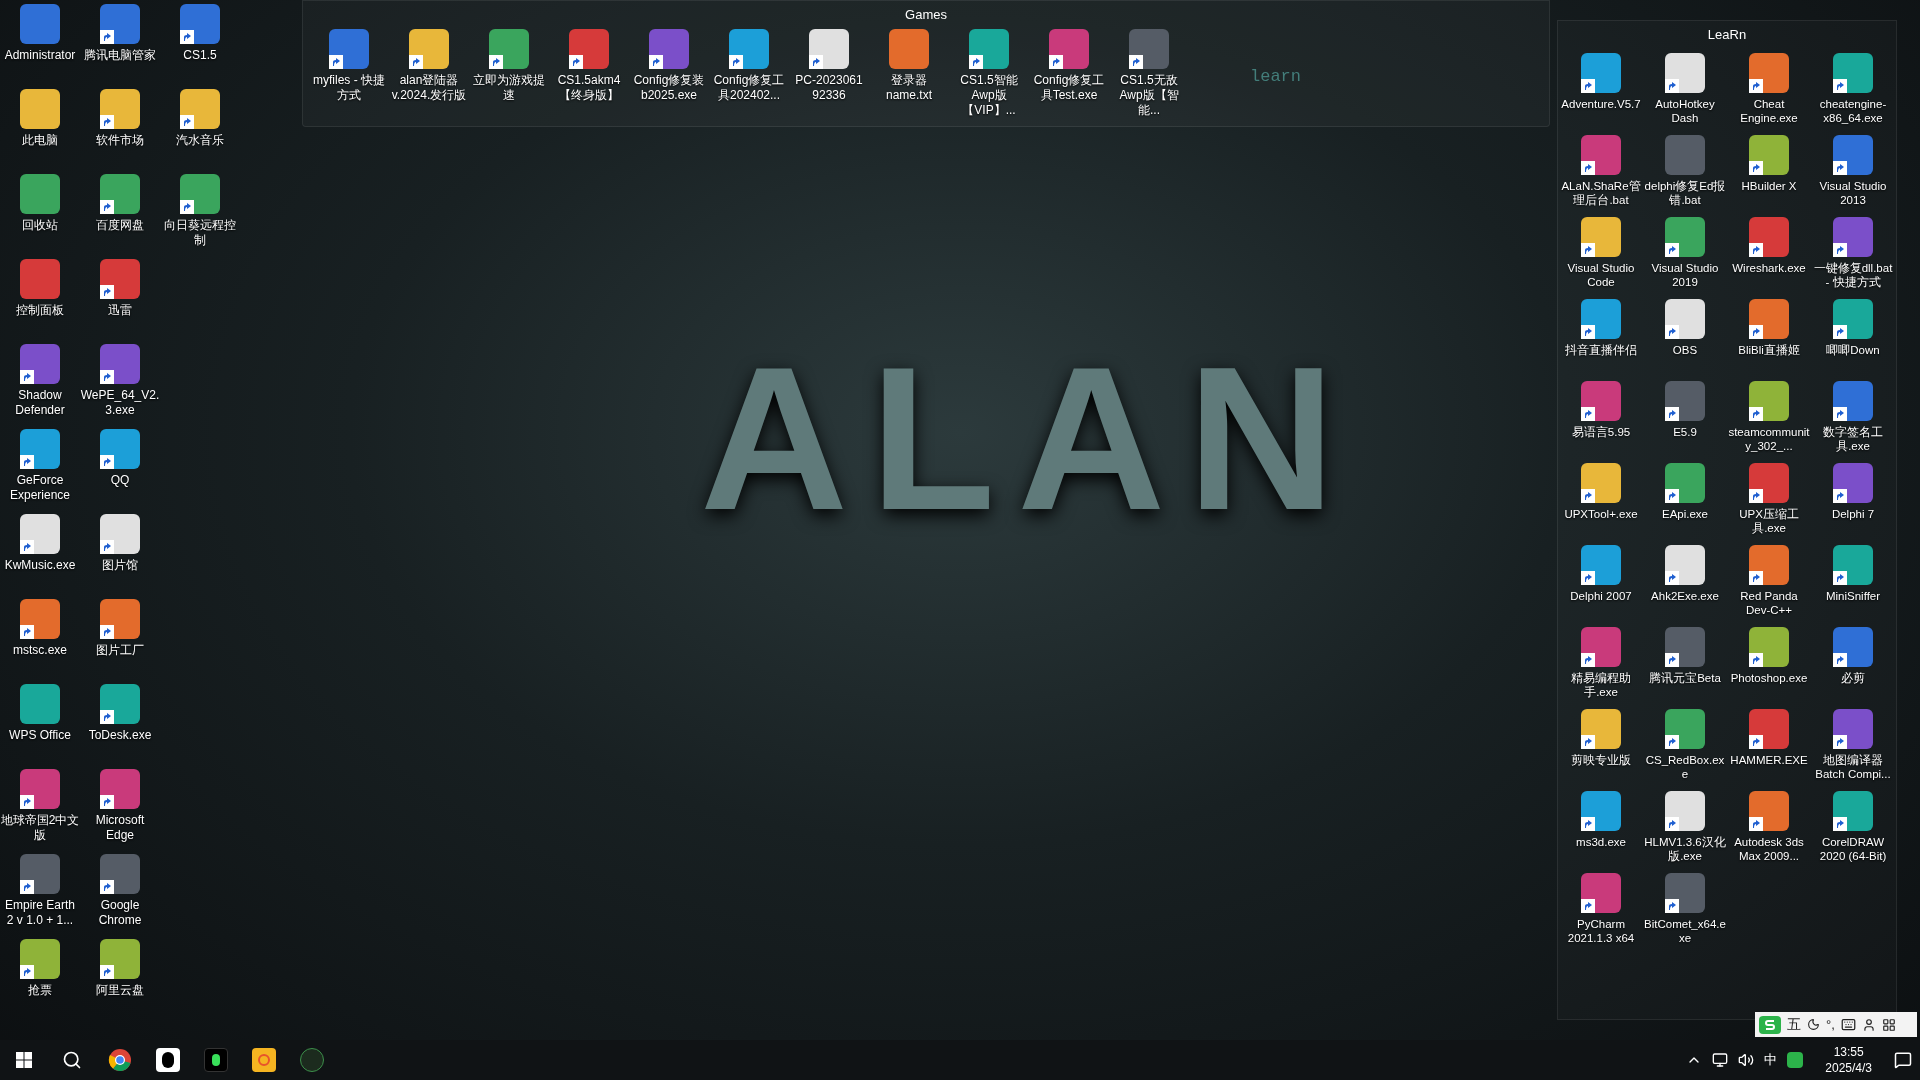 The image size is (1920, 1080). I want to click on music-app-icon, so click(216, 1060).